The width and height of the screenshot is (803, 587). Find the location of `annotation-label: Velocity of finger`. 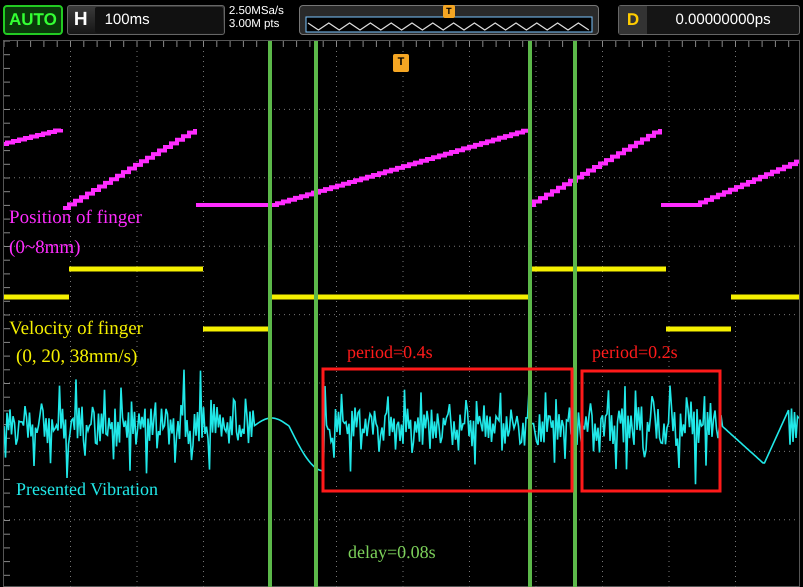

annotation-label: Velocity of finger is located at coordinates (76, 329).